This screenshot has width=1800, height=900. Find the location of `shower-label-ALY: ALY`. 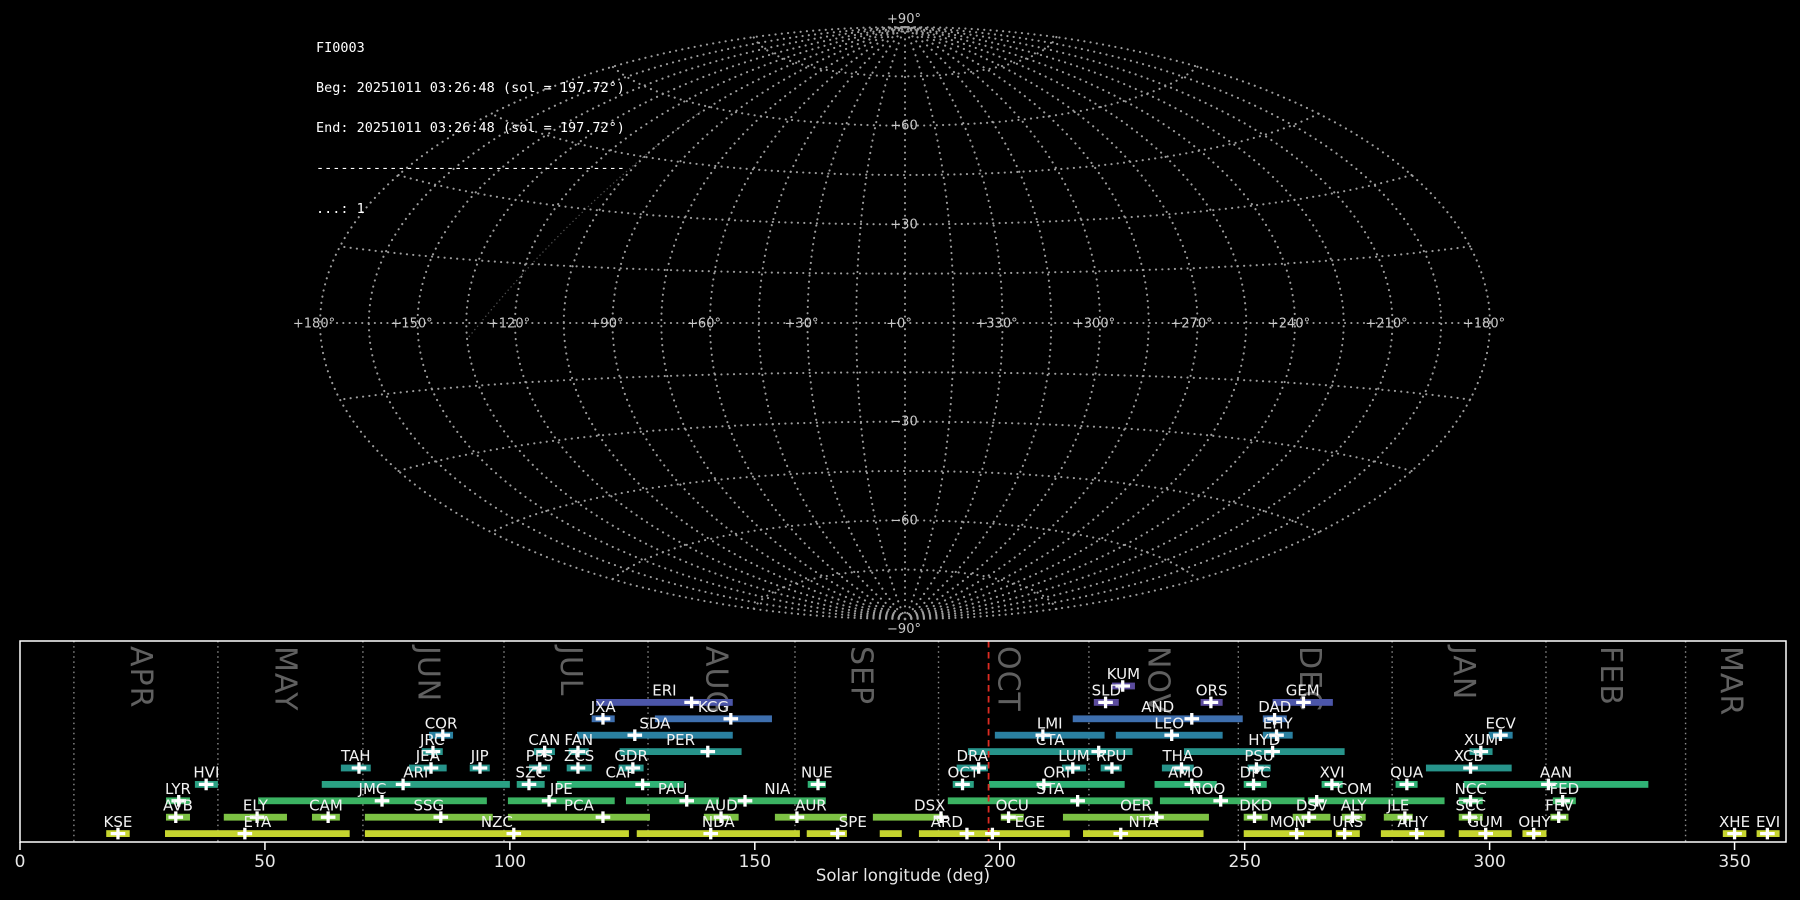

shower-label-ALY: ALY is located at coordinates (1354, 805).